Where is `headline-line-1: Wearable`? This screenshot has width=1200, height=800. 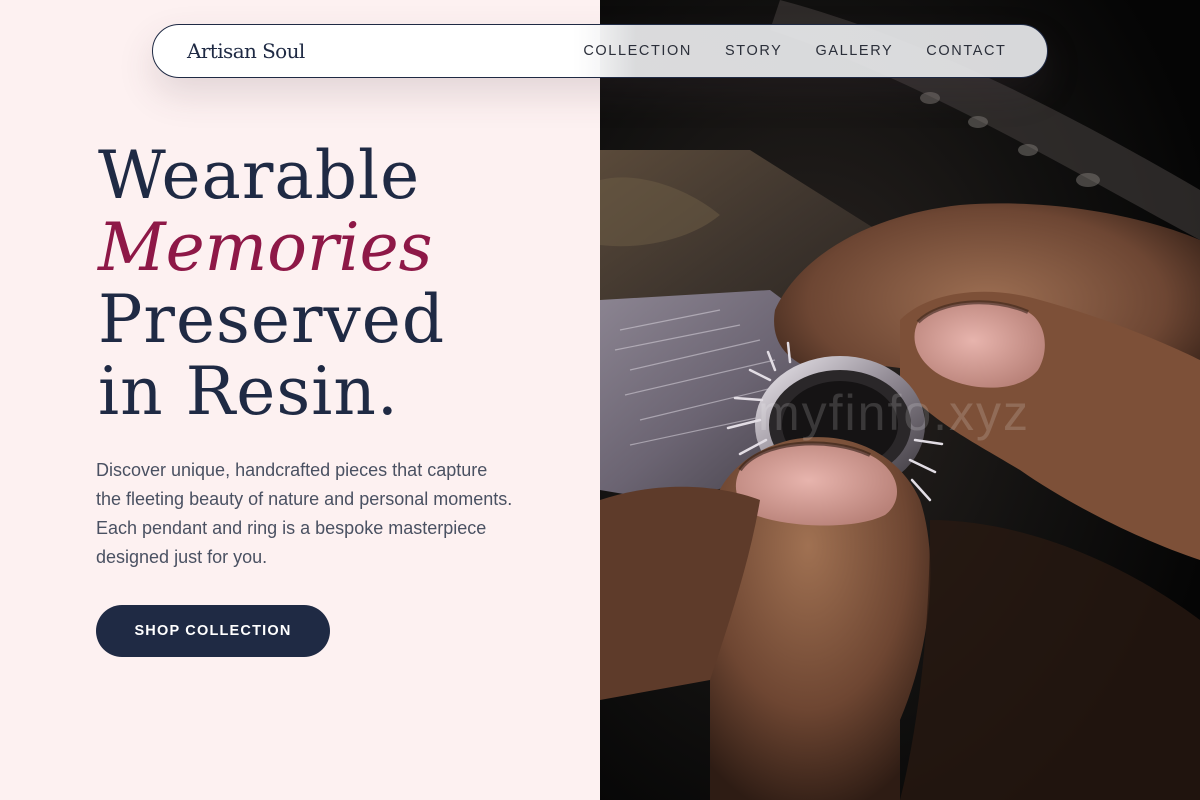 headline-line-1: Wearable is located at coordinates (259, 175).